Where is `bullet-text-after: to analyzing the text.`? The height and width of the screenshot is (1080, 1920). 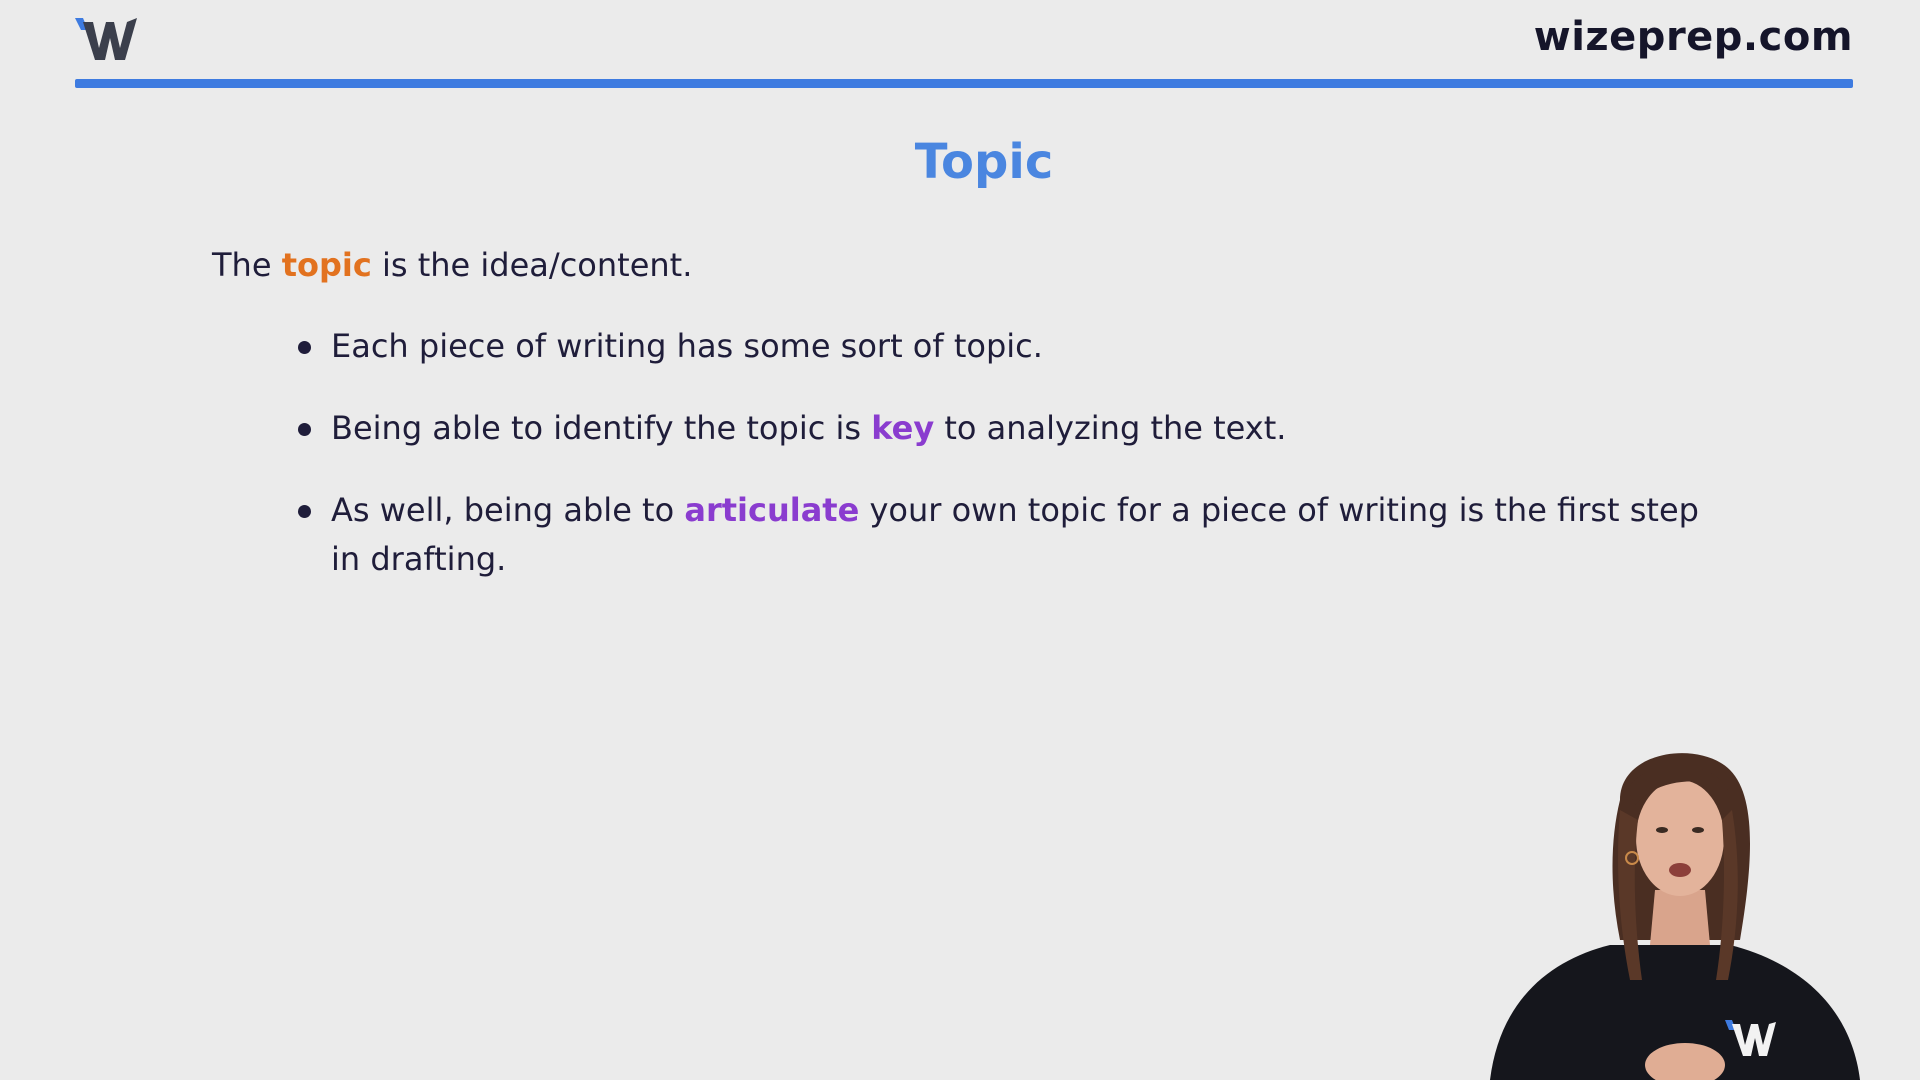
bullet-text-after: to analyzing the text. is located at coordinates (1110, 428).